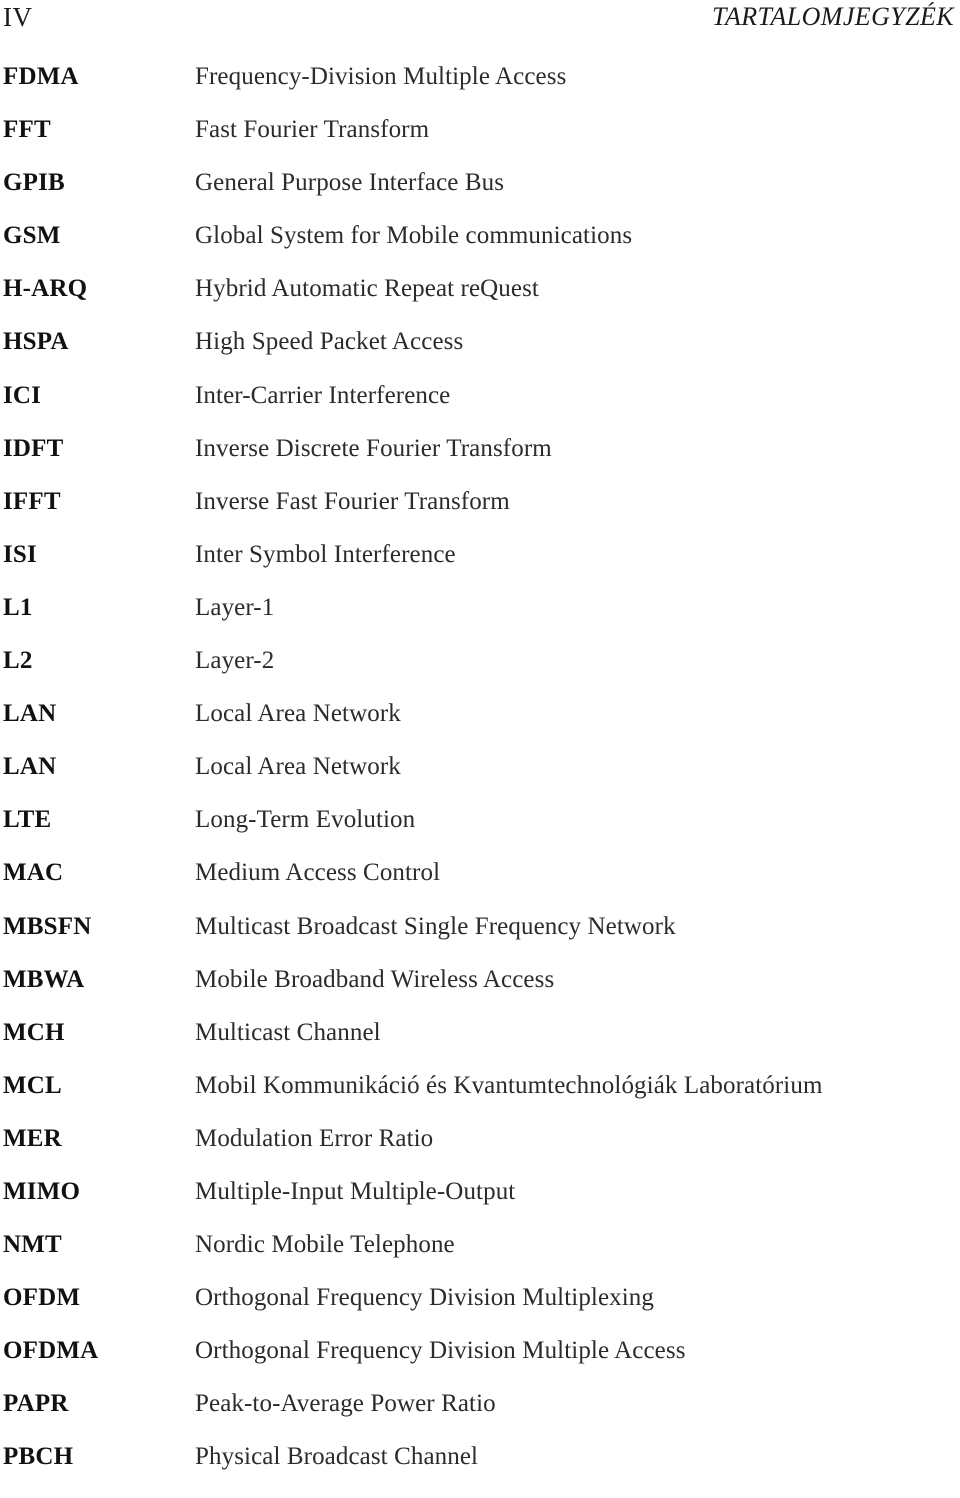 The image size is (960, 1498). Describe the element at coordinates (481, 143) in the screenshot. I see `glossary-row: FFT Fast Fourier Transform` at that location.